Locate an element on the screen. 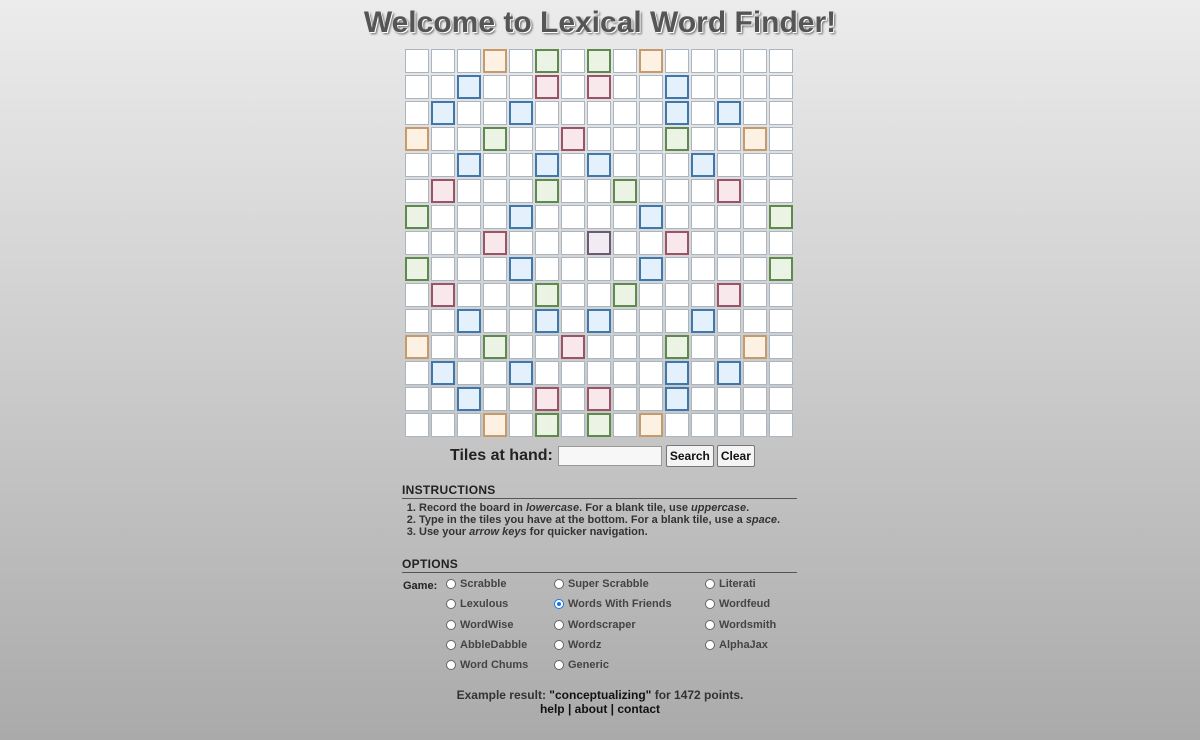  search-button: Search is located at coordinates (689, 456).